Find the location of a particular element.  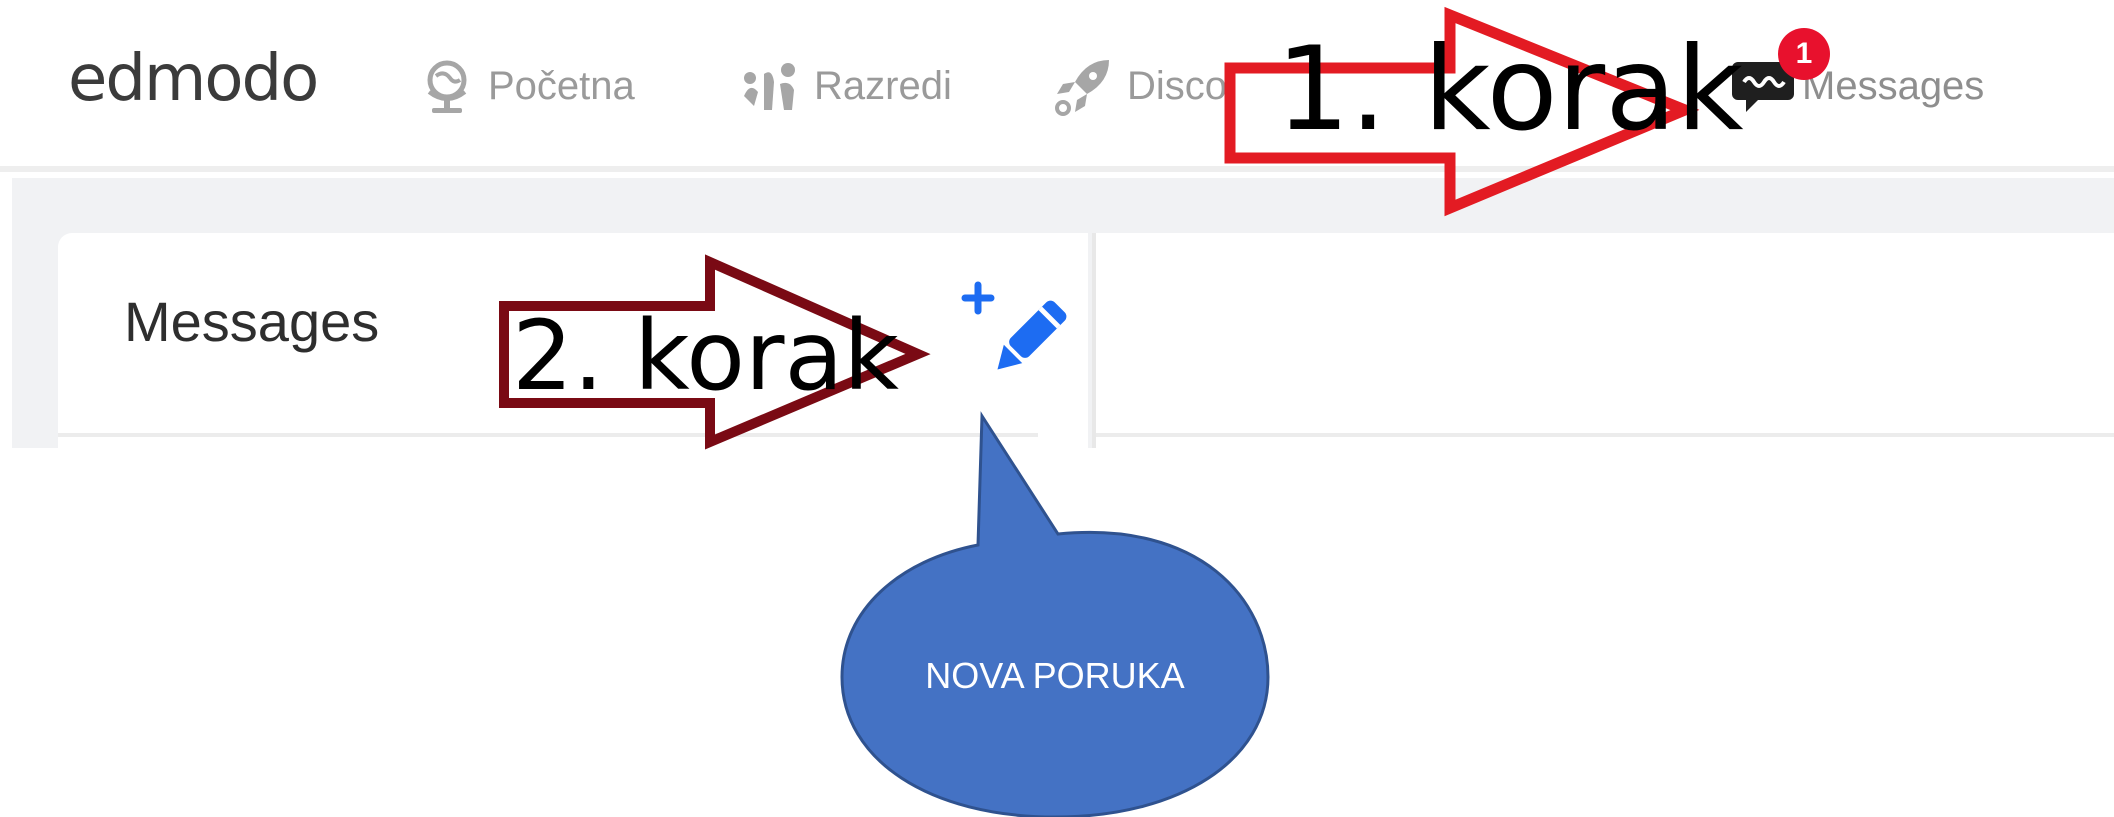

callout-bubble is located at coordinates (1055, 614).